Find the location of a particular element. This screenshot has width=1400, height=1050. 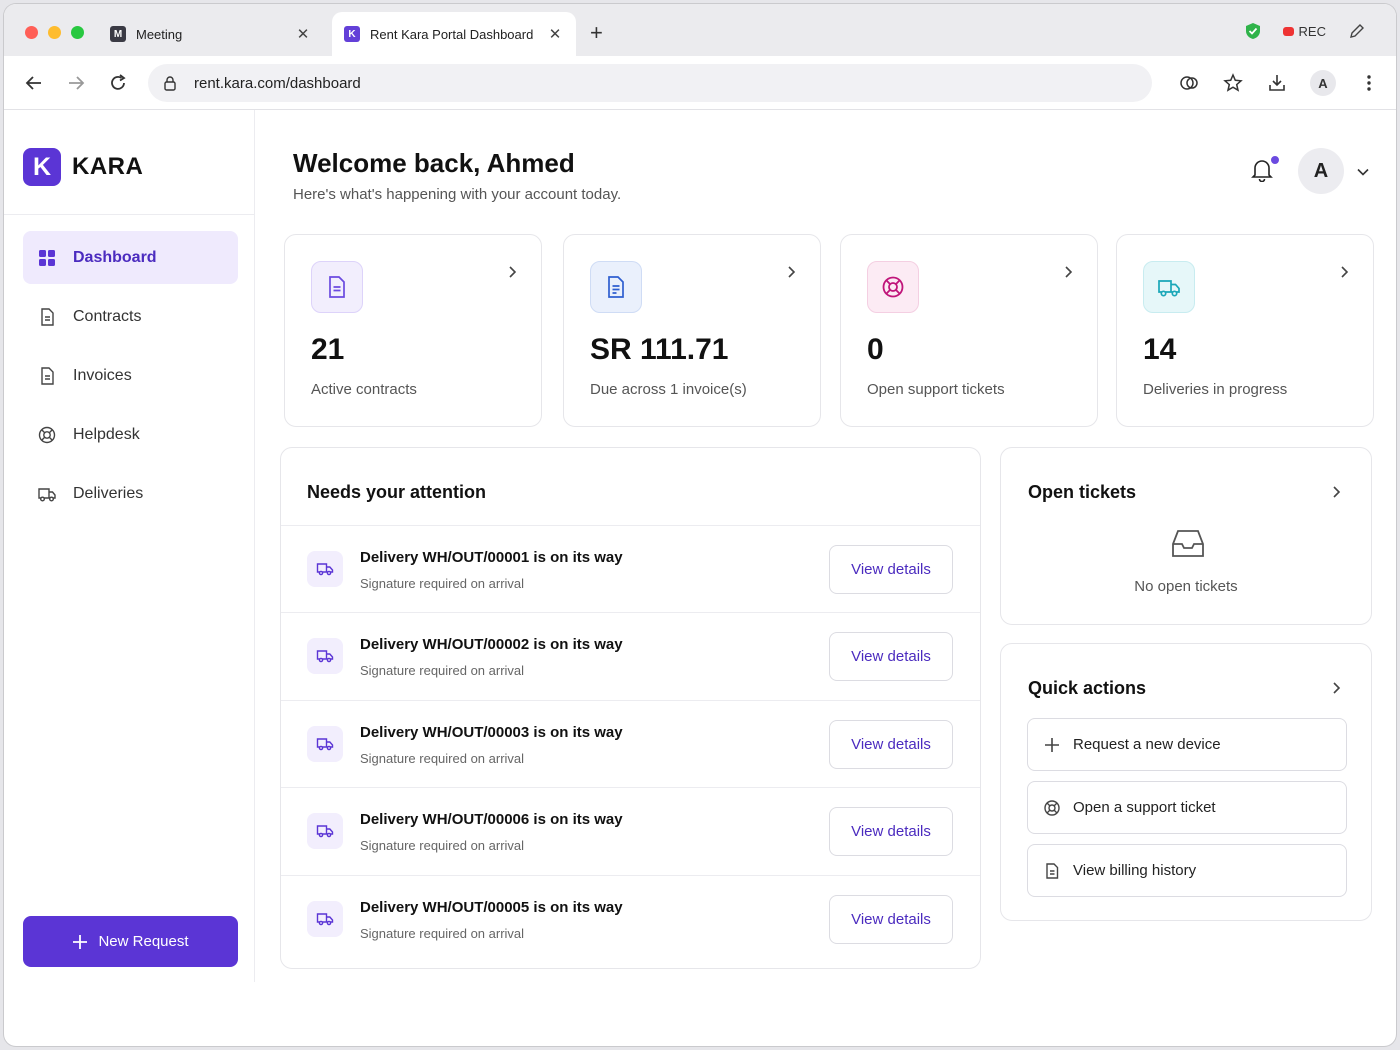

grid-icon is located at coordinates (47, 257).